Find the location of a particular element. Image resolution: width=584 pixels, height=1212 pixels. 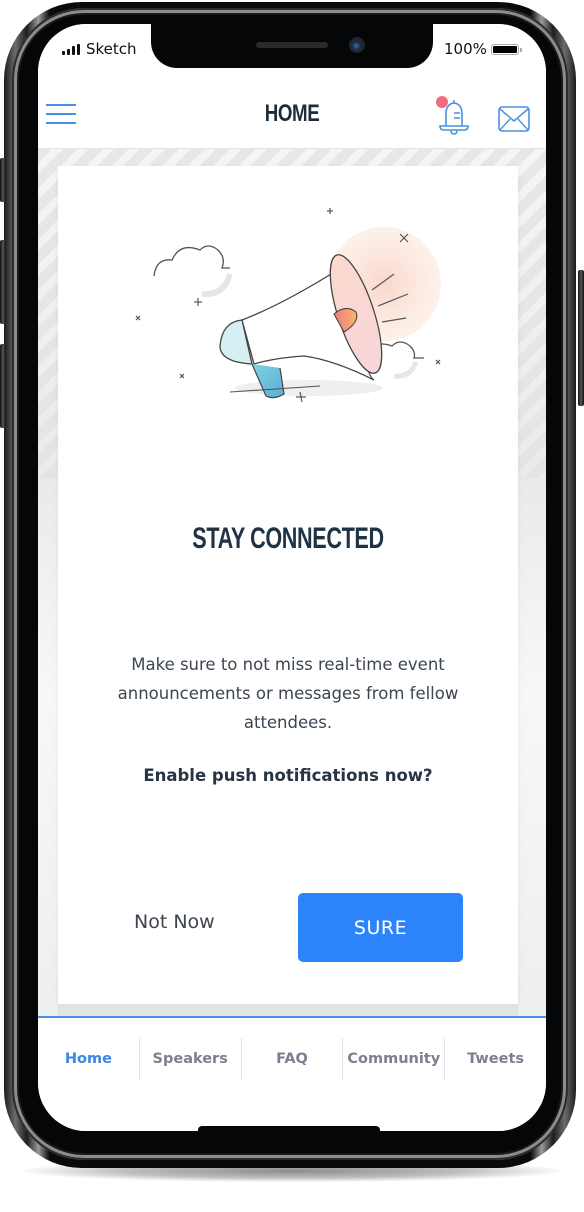

page-title: HOME is located at coordinates (292, 113).